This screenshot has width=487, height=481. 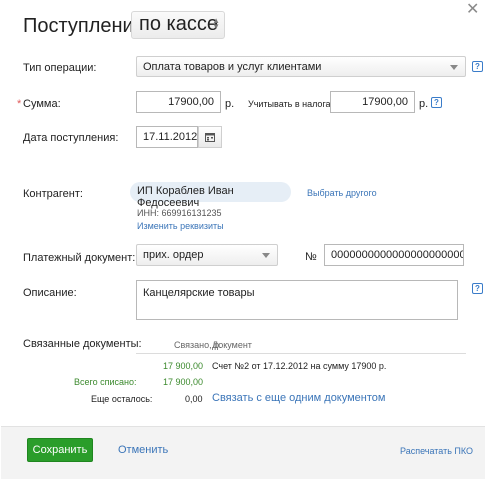 What do you see at coordinates (60, 450) in the screenshot?
I see `save-button: Сохранить` at bounding box center [60, 450].